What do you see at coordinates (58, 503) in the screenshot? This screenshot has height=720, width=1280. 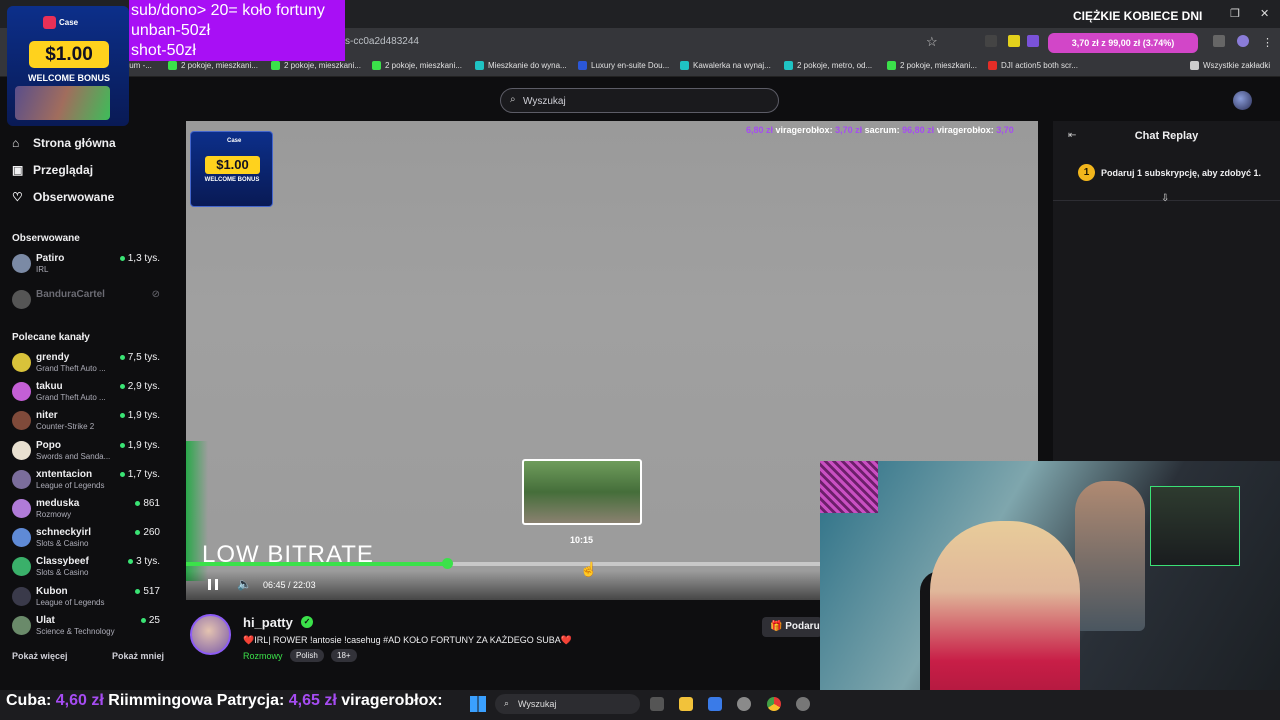 I see `channel-name: meduska` at bounding box center [58, 503].